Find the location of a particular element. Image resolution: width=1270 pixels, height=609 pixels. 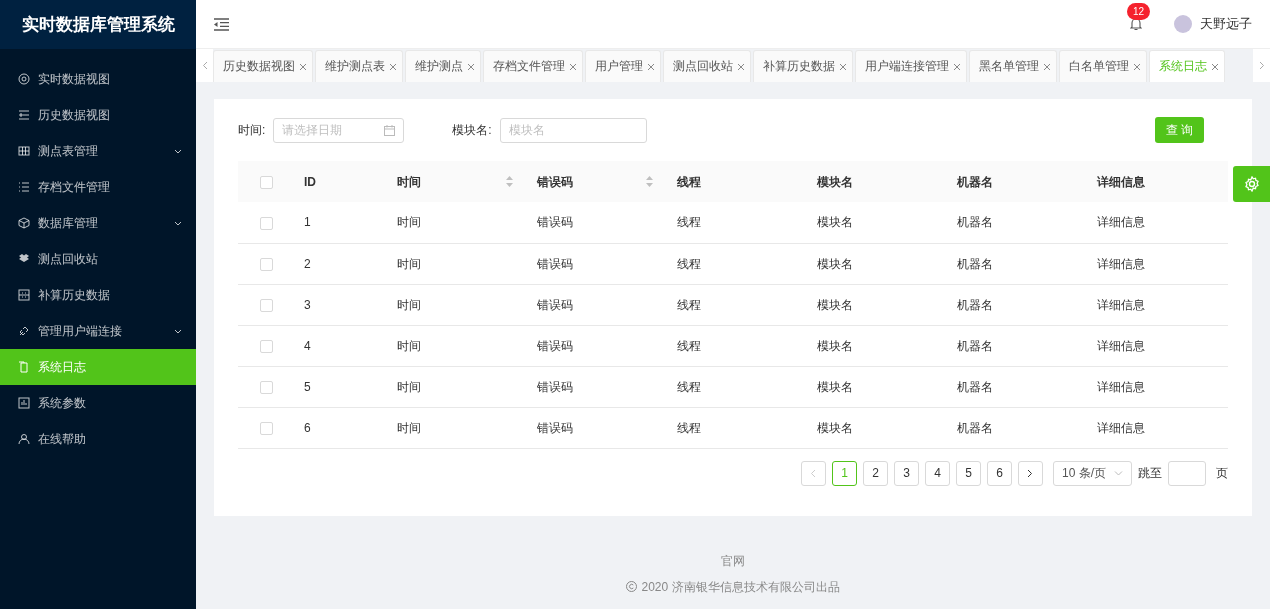

column-header: 线程 is located at coordinates (689, 182).